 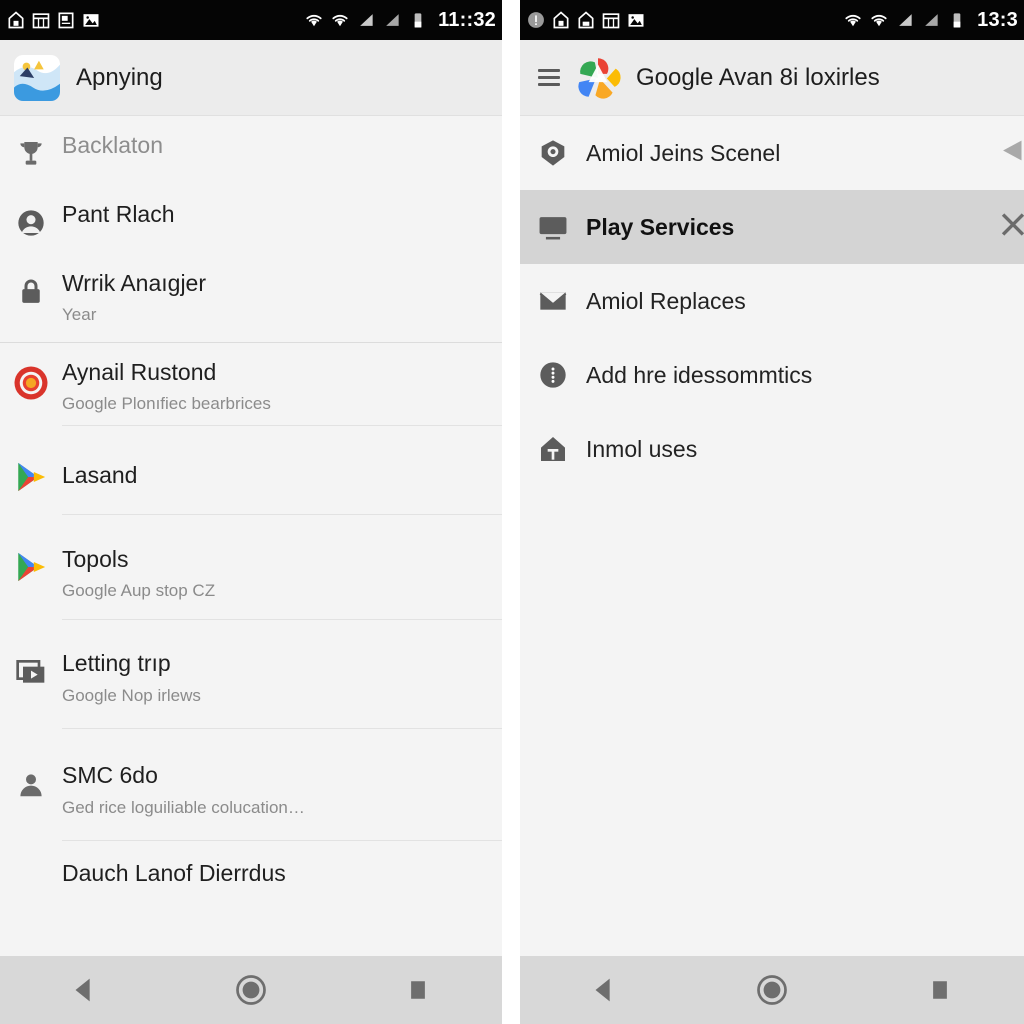 I want to click on right-status-time: 13:3, so click(x=997, y=19).